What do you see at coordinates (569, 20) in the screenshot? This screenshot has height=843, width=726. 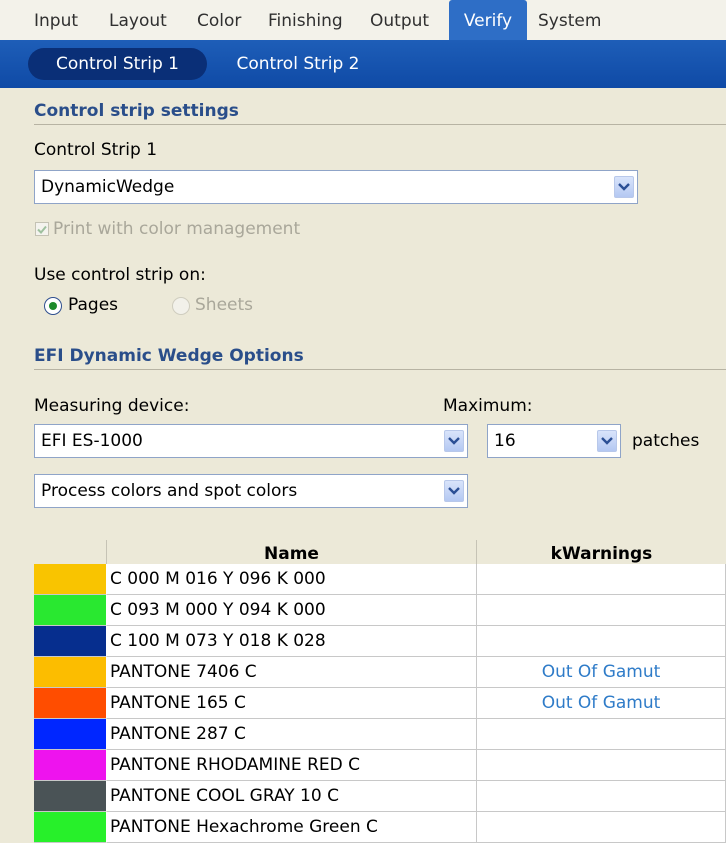 I see `tab-system: System` at bounding box center [569, 20].